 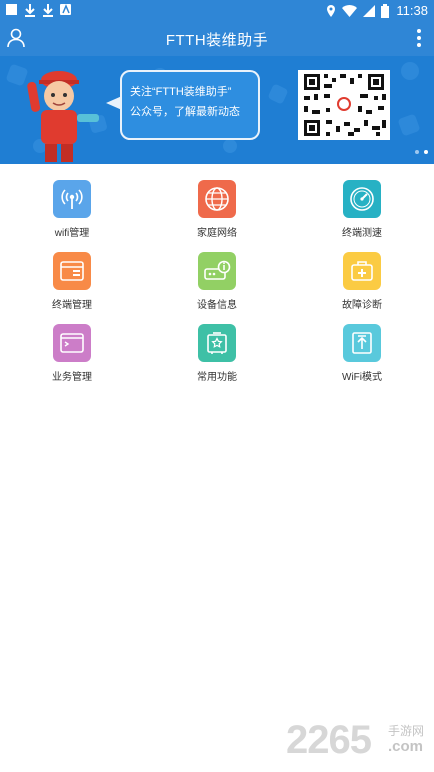 I want to click on feature-terminal-management: 终端管理, so click(x=72, y=284).